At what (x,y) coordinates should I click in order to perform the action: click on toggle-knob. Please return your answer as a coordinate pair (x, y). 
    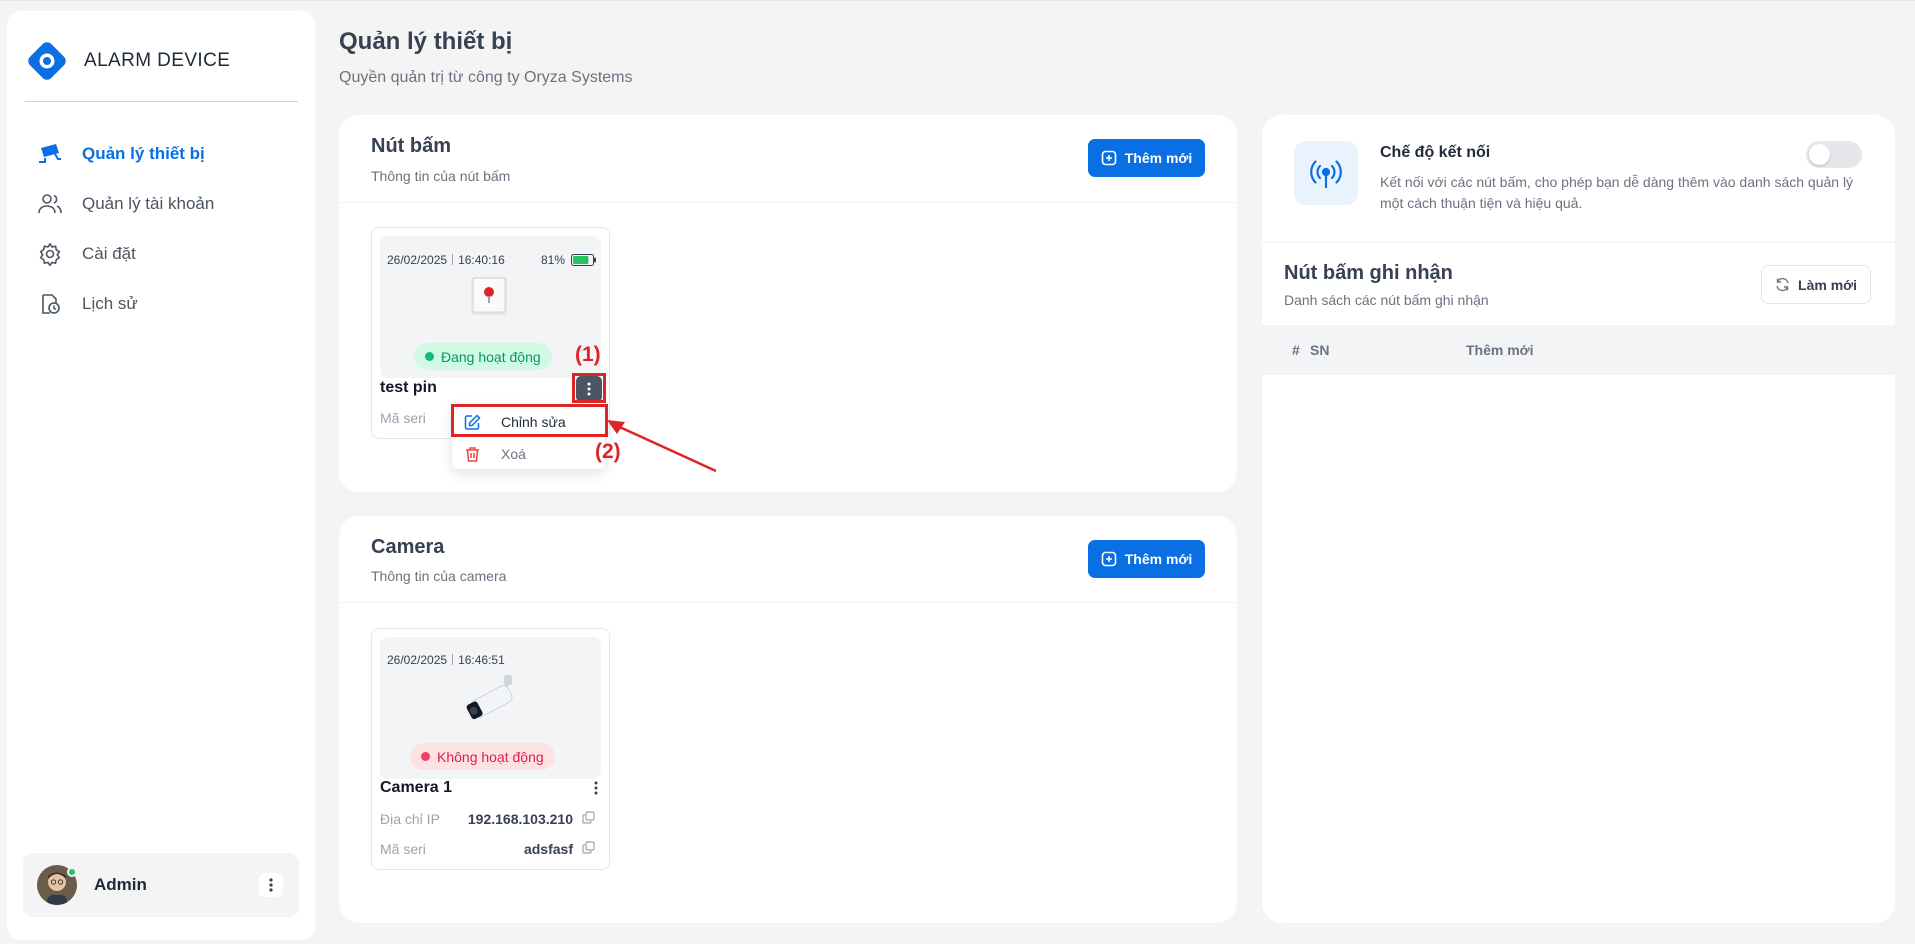
    Looking at the image, I should click on (1819, 154).